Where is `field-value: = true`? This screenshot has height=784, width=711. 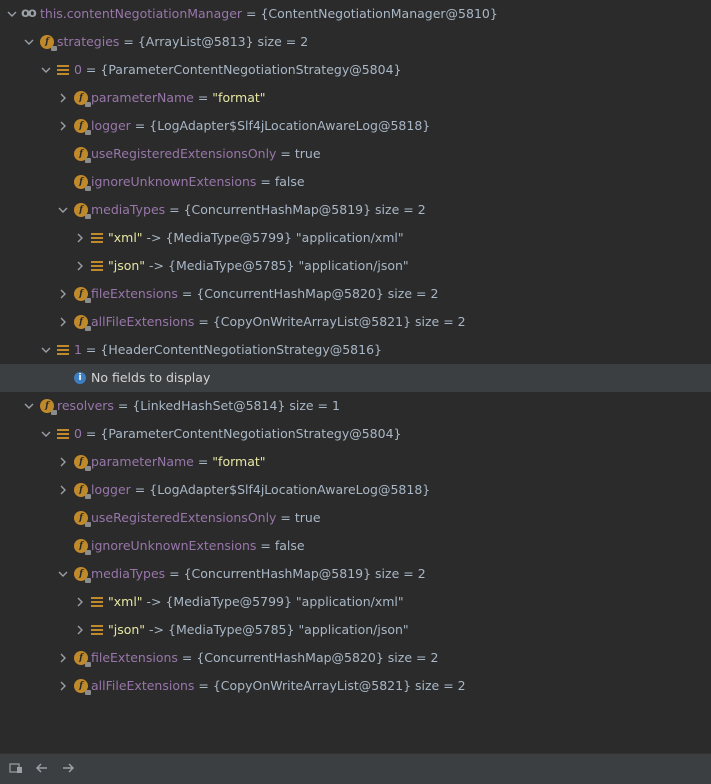
field-value: = true is located at coordinates (298, 517).